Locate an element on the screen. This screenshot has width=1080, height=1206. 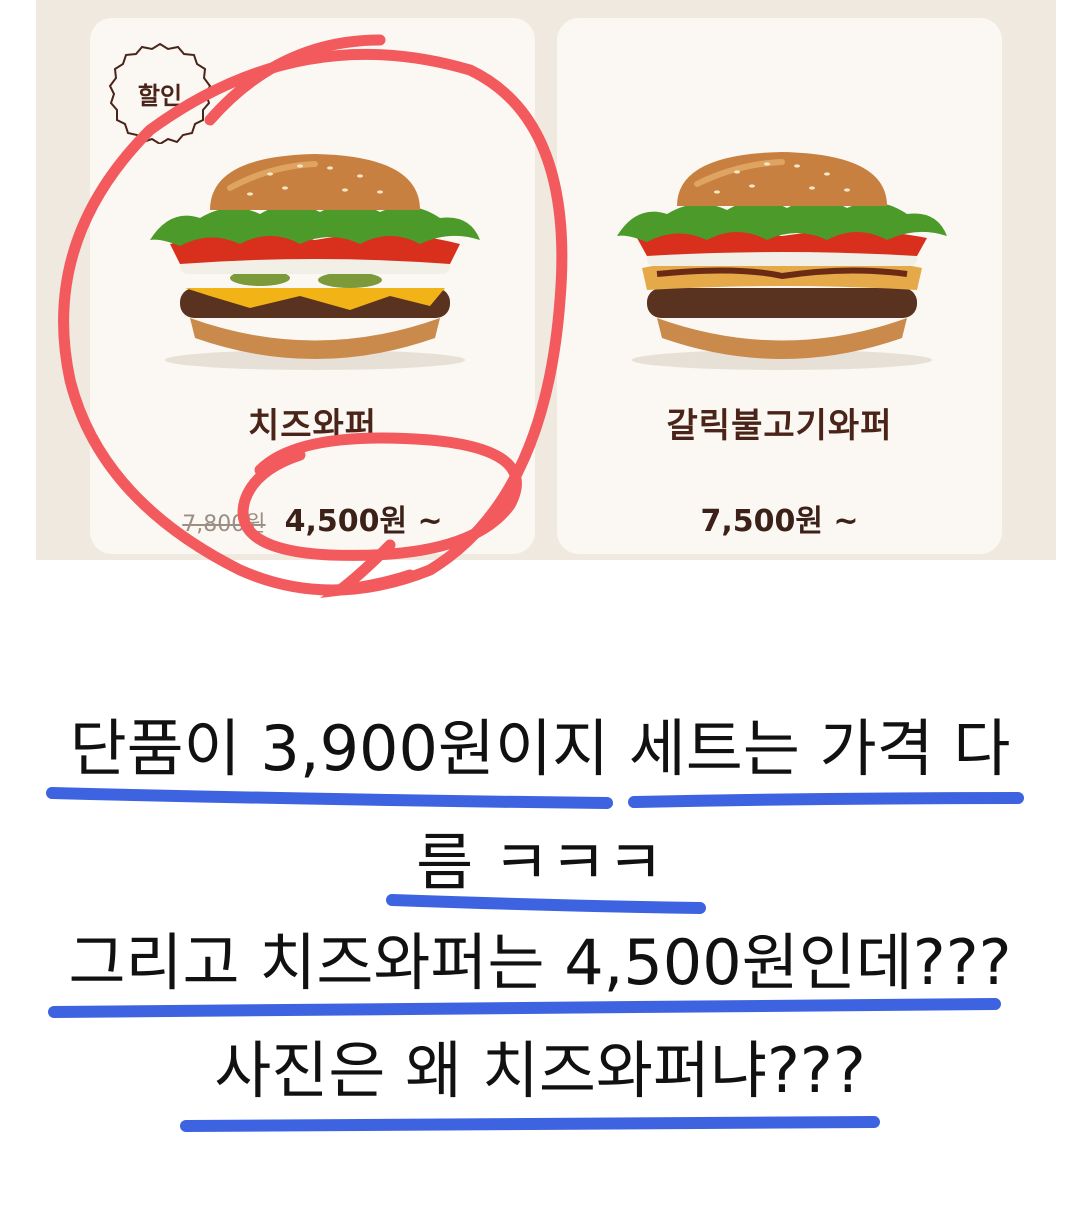
price-row: 7,500원 ~ is located at coordinates (779, 518).